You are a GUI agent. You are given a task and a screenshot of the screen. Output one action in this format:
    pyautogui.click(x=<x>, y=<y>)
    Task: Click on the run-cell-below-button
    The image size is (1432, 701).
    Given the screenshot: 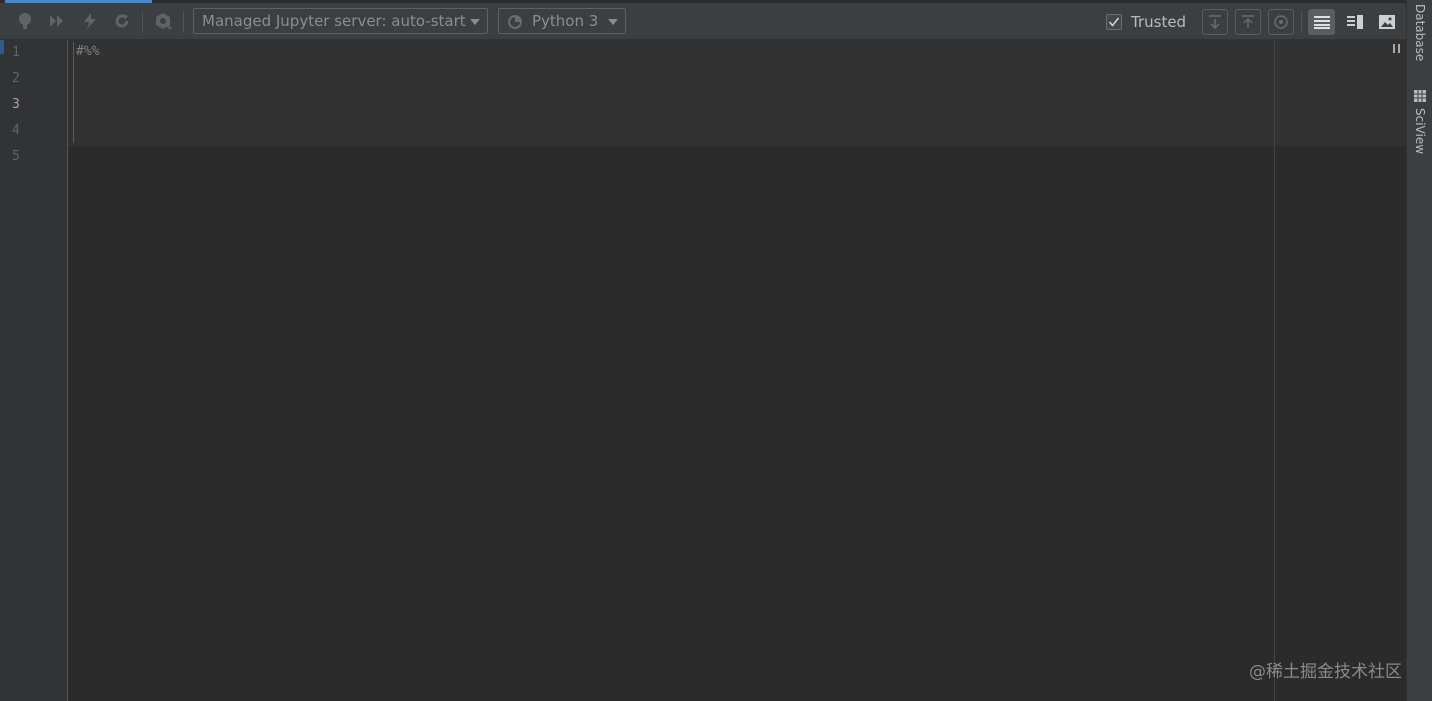 What is the action you would take?
    pyautogui.click(x=1215, y=22)
    